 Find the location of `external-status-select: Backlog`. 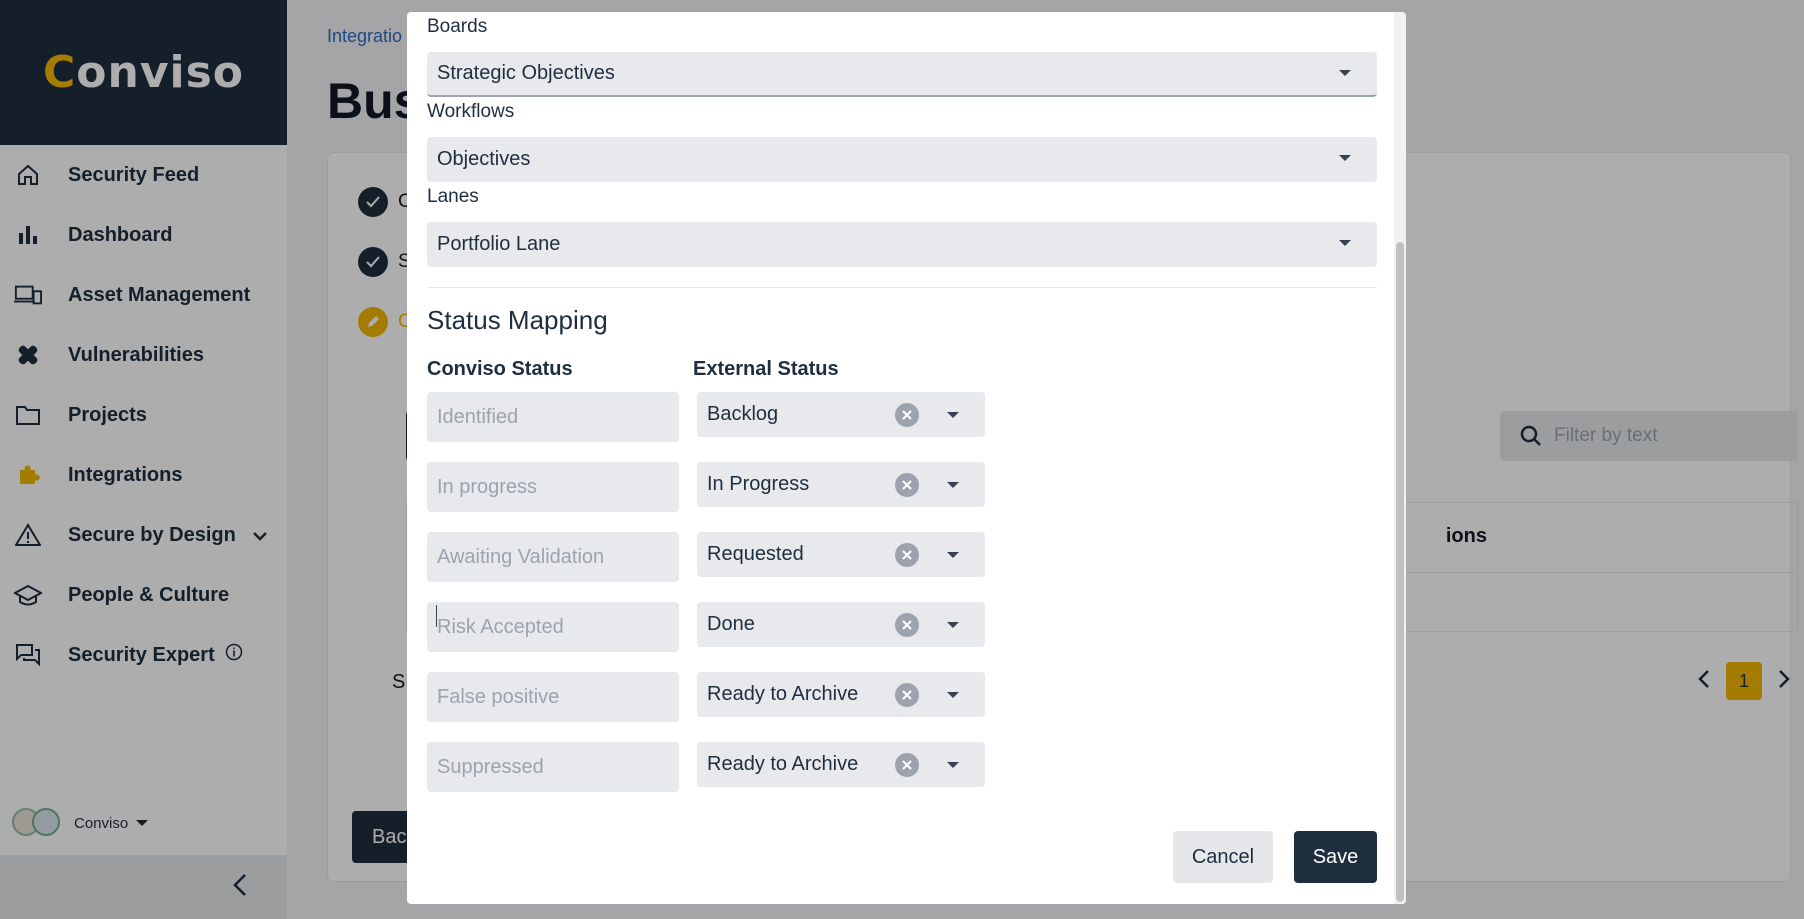

external-status-select: Backlog is located at coordinates (841, 414).